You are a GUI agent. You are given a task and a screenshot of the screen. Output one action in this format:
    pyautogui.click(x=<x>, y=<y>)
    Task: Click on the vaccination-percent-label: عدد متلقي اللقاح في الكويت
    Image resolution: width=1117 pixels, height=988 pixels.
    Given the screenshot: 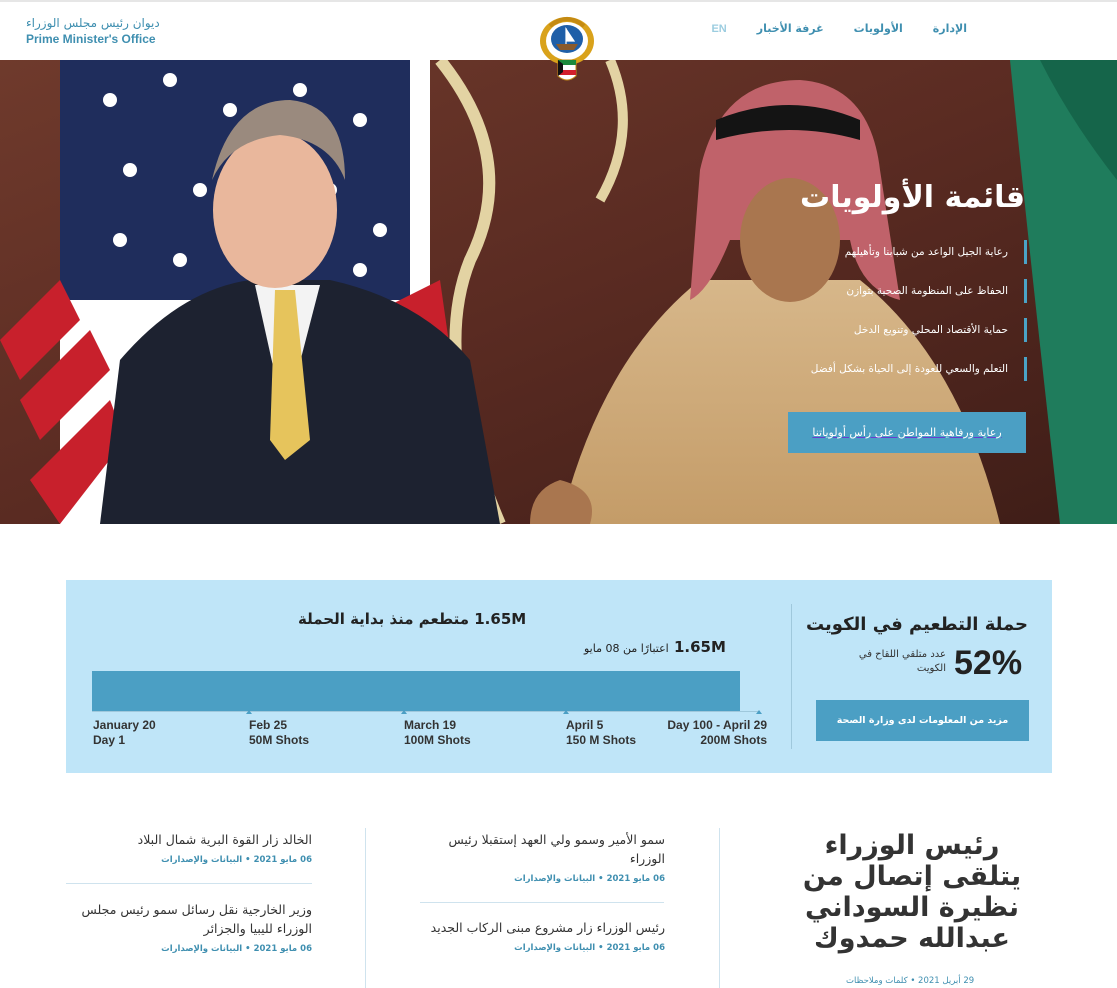 What is the action you would take?
    pyautogui.click(x=902, y=661)
    